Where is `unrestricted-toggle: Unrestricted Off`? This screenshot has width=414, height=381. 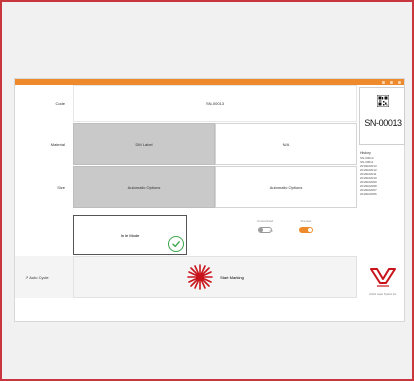 unrestricted-toggle: Unrestricted Off is located at coordinates (265, 226).